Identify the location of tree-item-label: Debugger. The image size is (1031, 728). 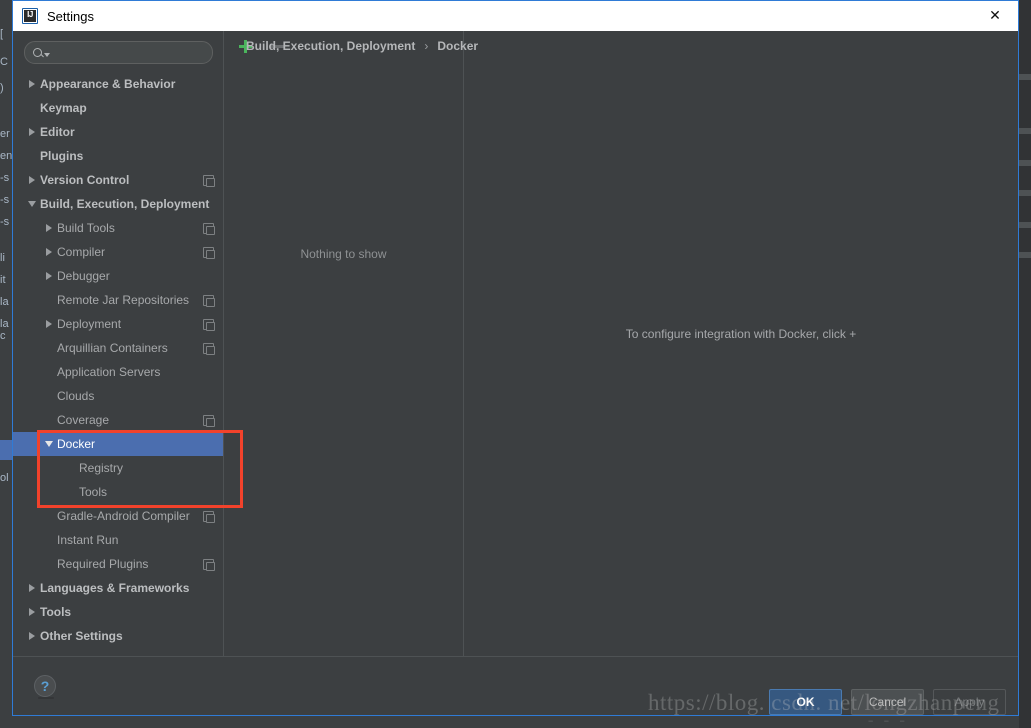
(83, 276).